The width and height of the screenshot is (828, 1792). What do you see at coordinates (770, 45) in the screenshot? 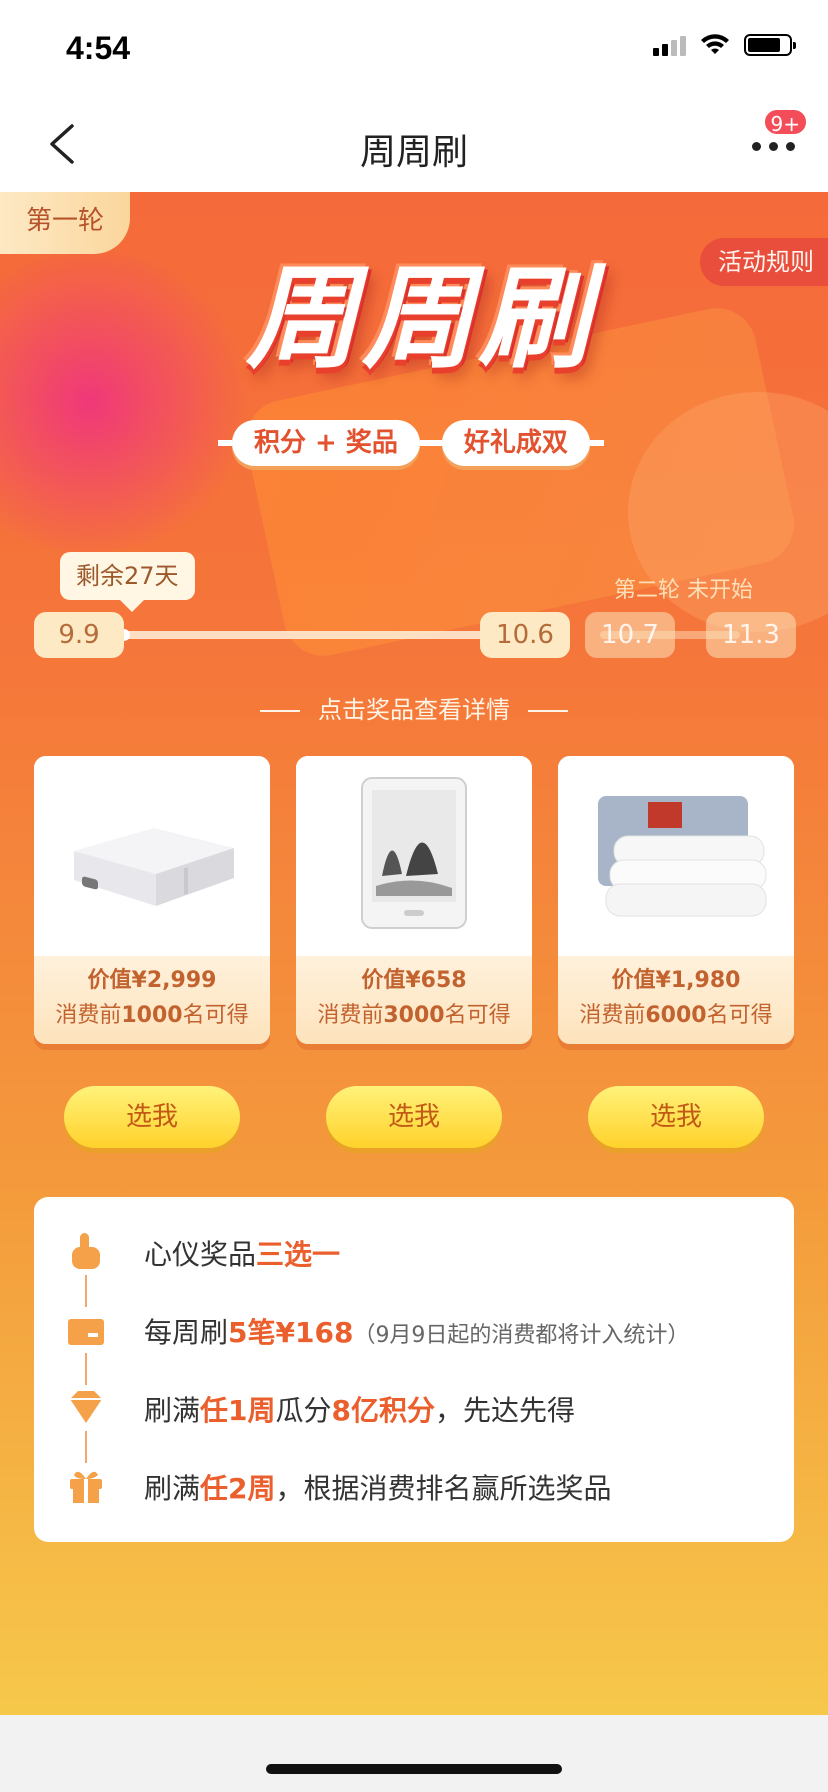
I see `battery-icon` at bounding box center [770, 45].